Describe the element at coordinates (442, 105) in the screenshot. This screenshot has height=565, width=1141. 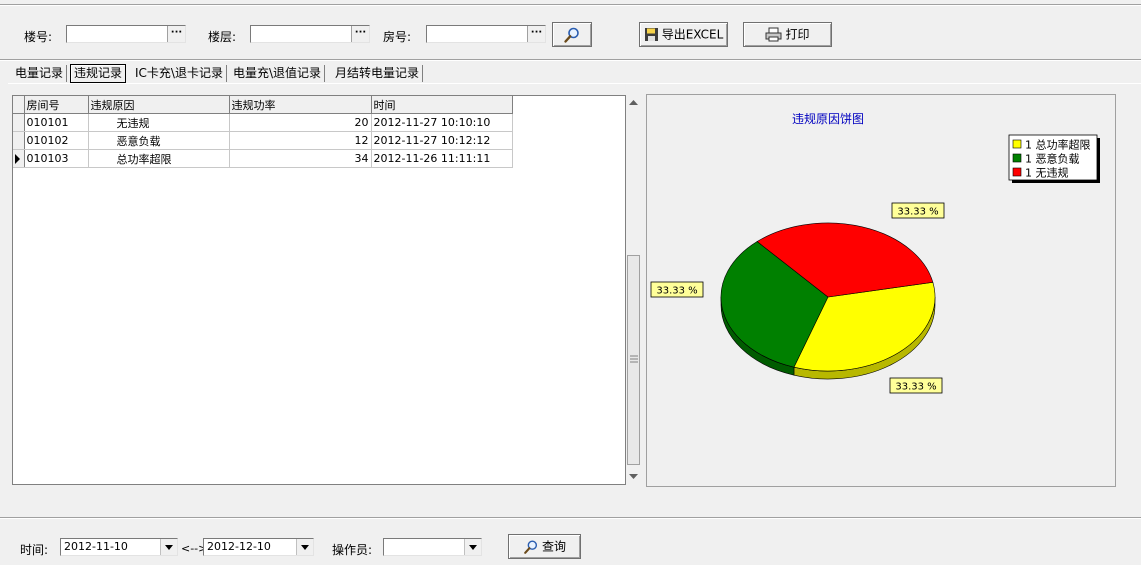
I see `column-header-time: 时间` at that location.